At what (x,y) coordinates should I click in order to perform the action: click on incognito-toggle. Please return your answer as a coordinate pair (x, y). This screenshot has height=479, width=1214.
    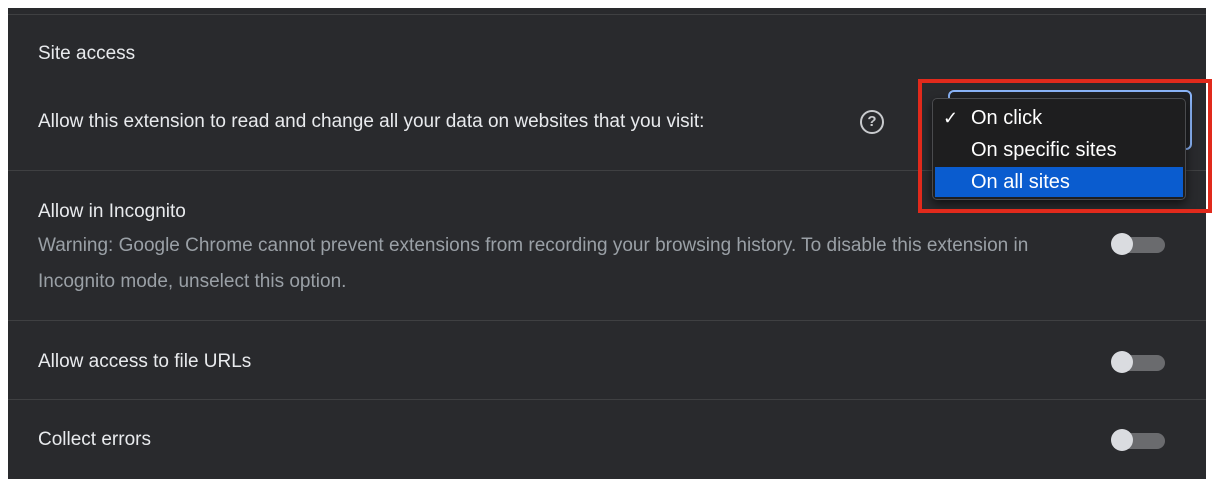
    Looking at the image, I should click on (1138, 244).